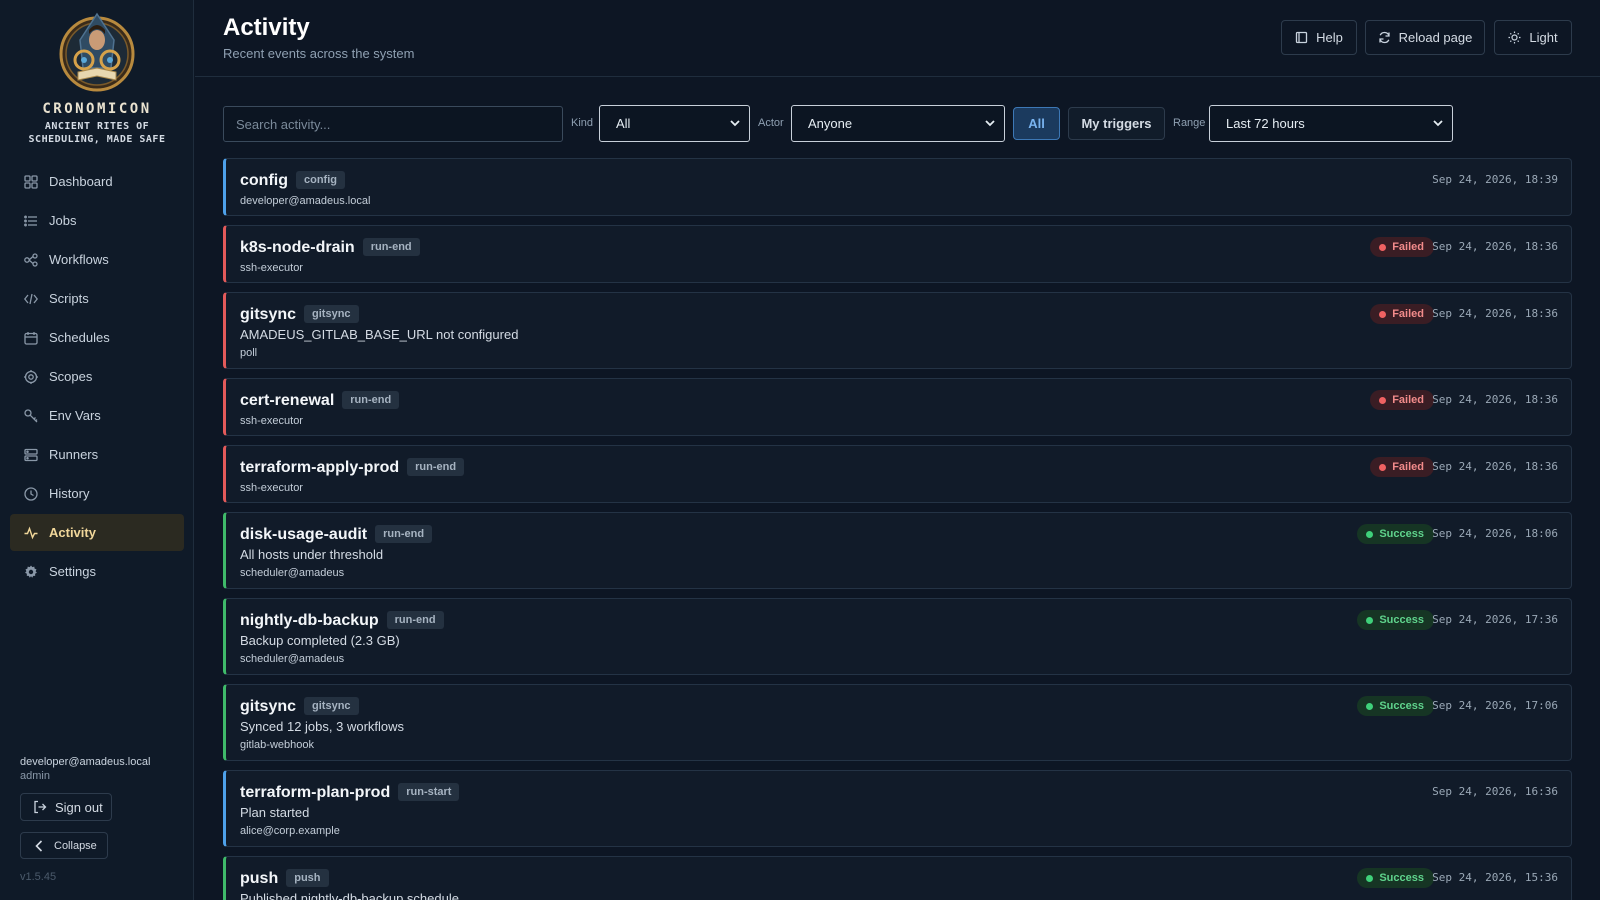  What do you see at coordinates (72, 571) in the screenshot?
I see `sidebar-item-label: Settings` at bounding box center [72, 571].